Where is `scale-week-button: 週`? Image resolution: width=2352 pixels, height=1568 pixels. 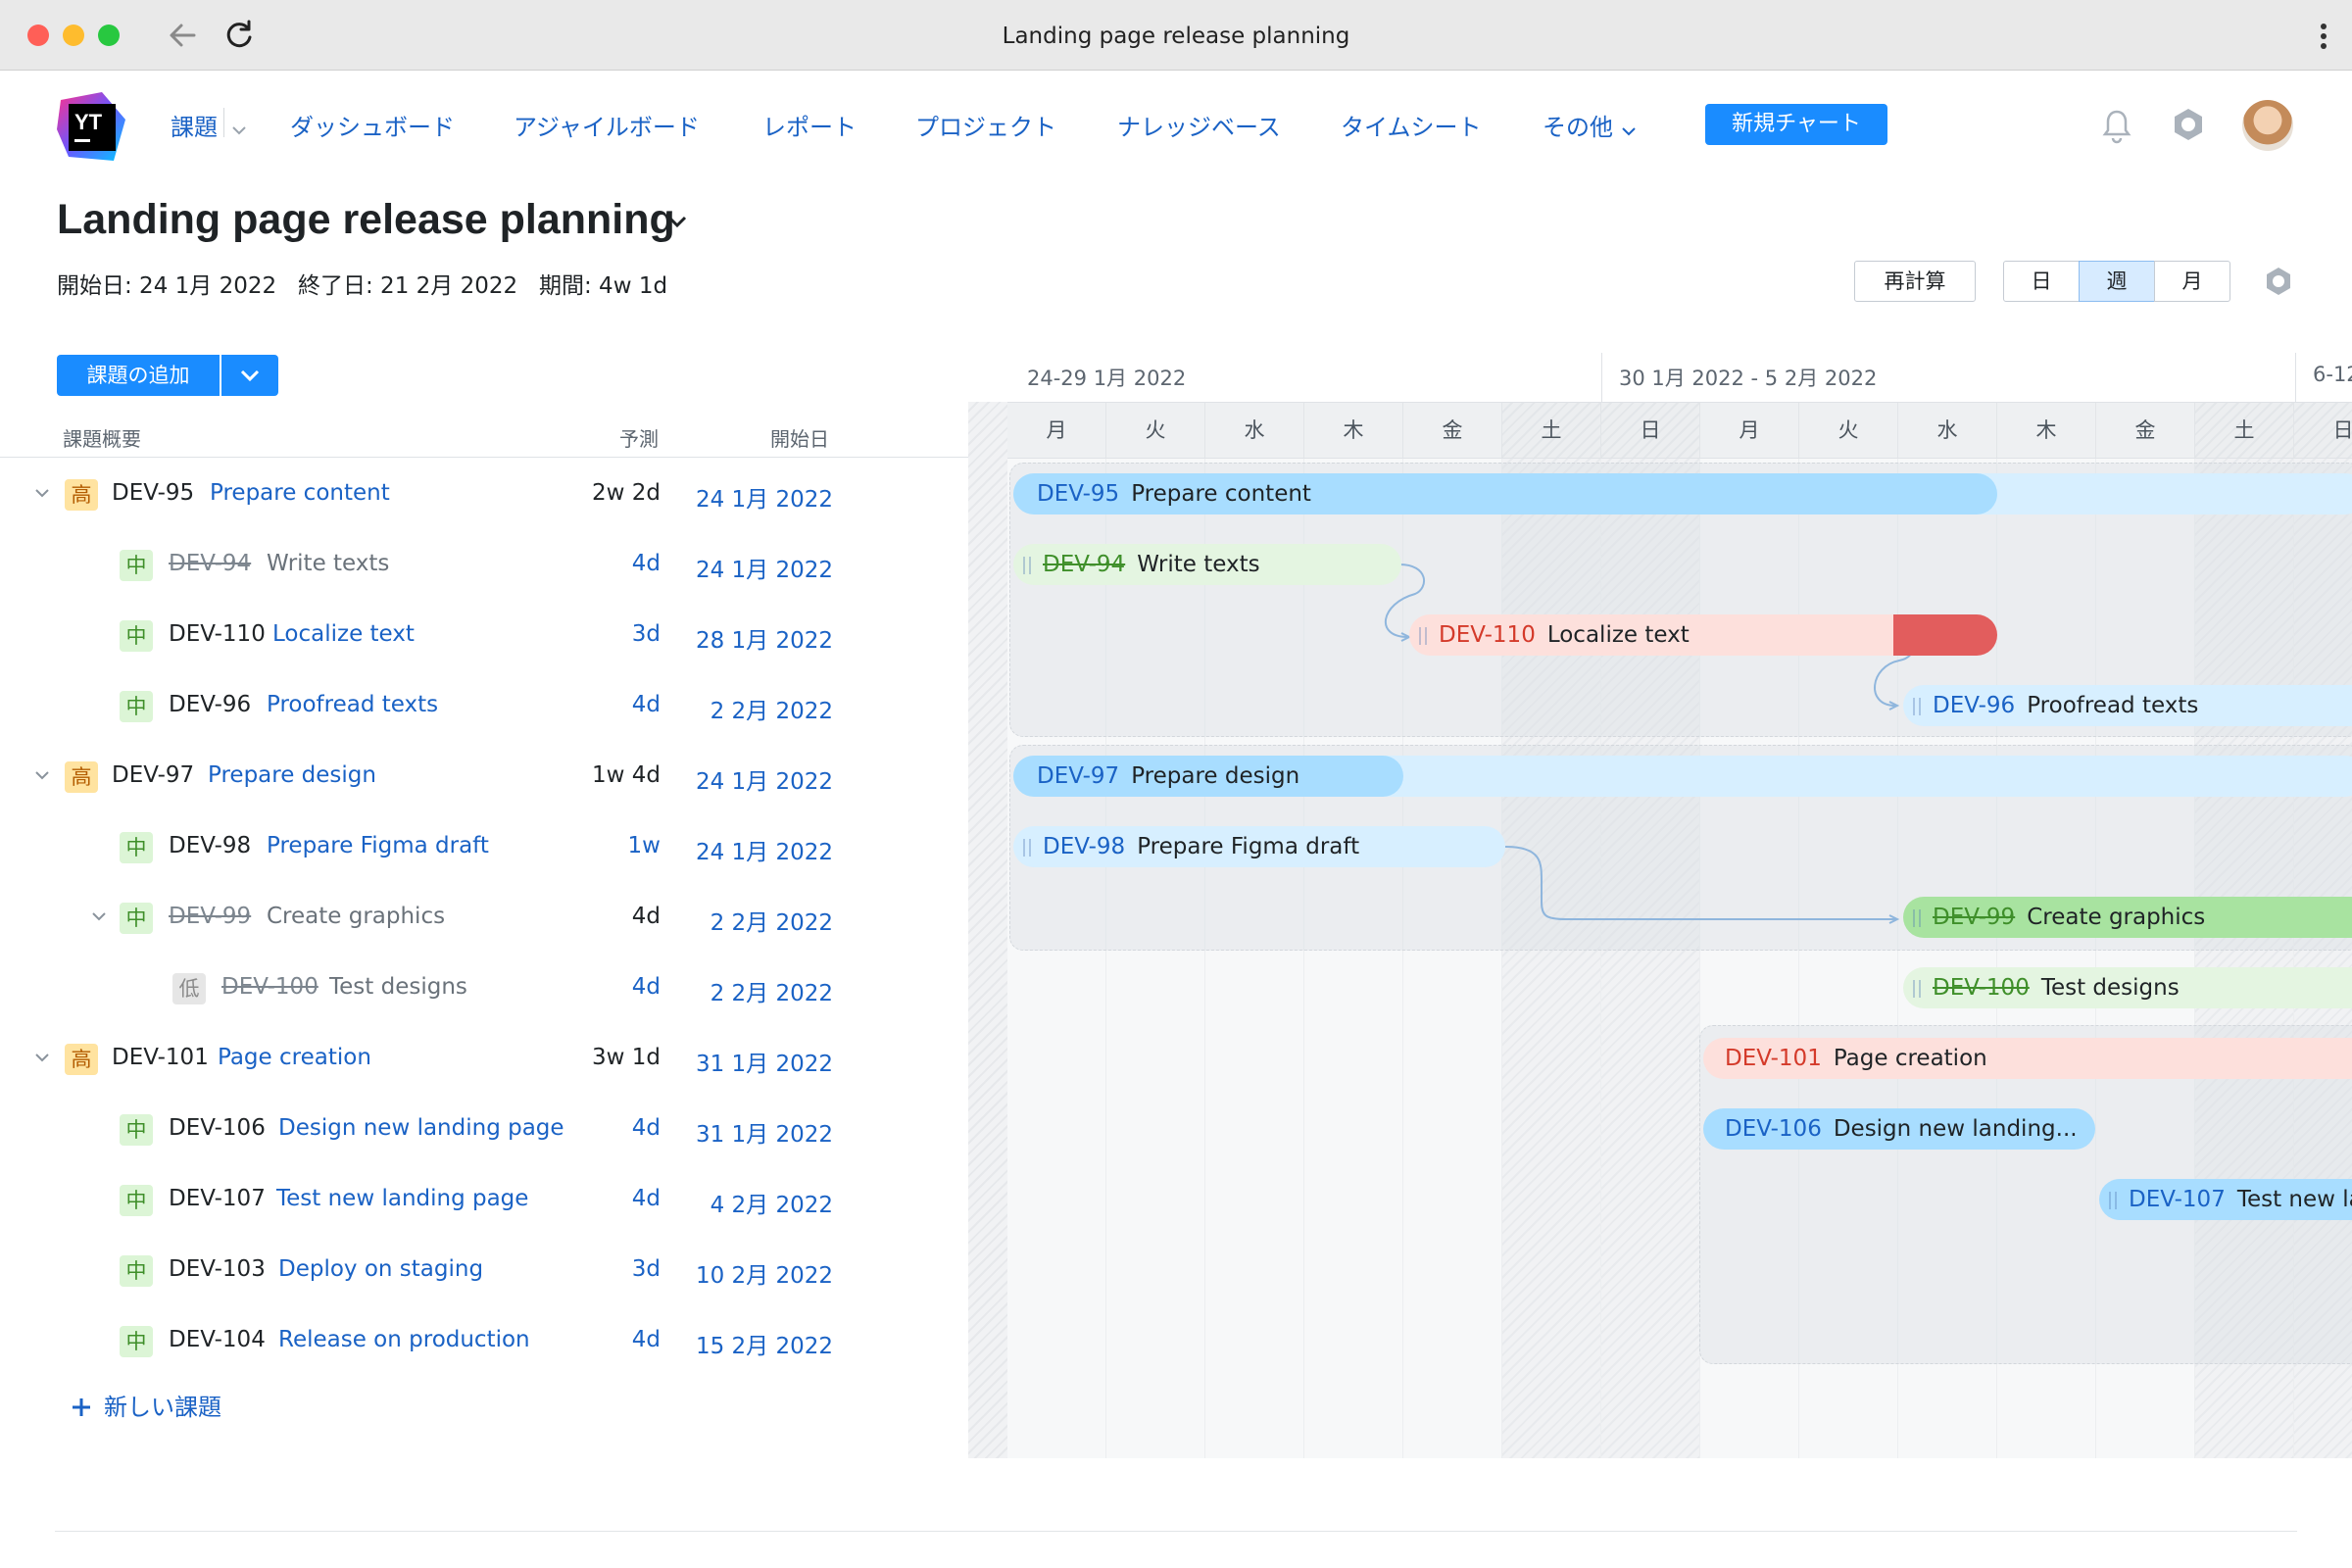 scale-week-button: 週 is located at coordinates (2117, 281).